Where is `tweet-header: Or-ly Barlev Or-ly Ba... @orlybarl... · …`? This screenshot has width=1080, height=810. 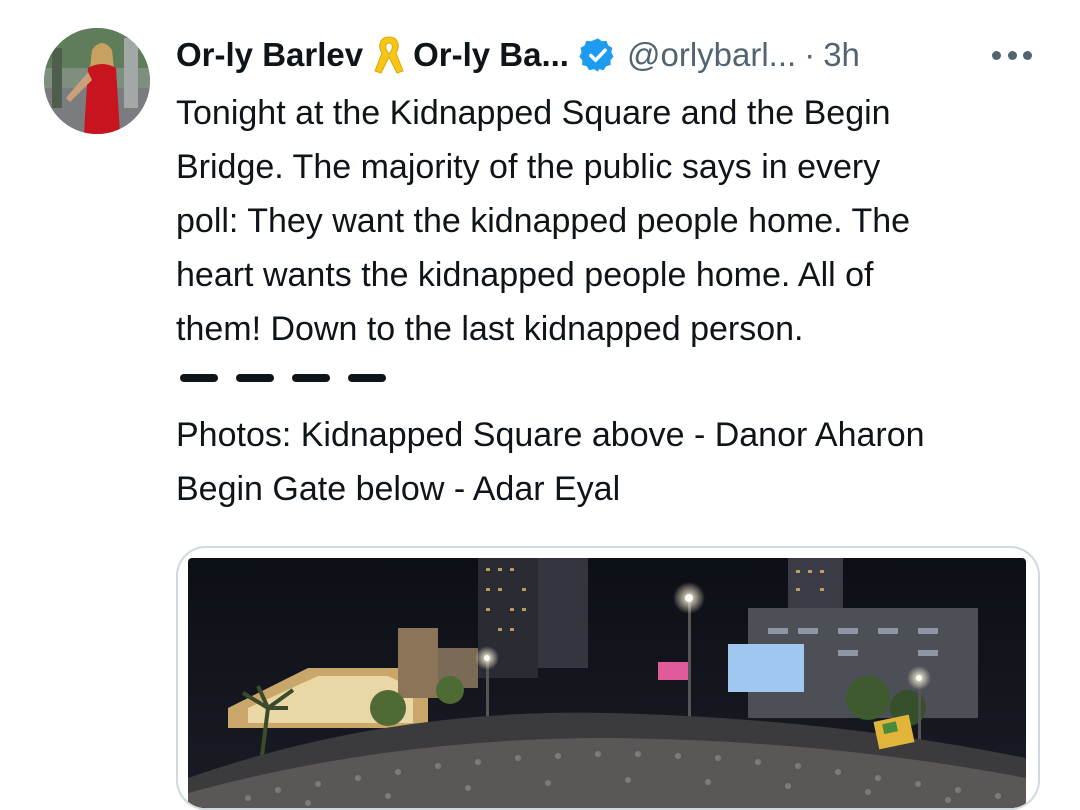 tweet-header: Or-ly Barlev Or-ly Ba... @orlybarl... · … is located at coordinates (611, 55).